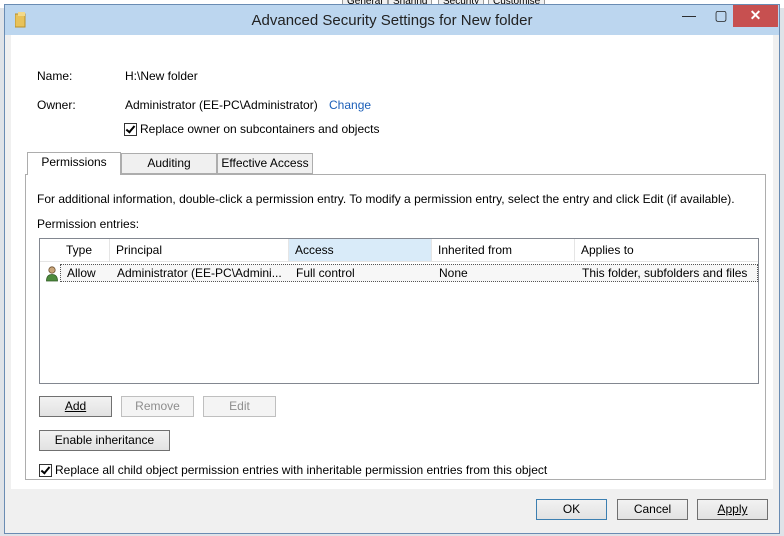 This screenshot has width=784, height=536. I want to click on tab-auditing: Auditing, so click(169, 163).